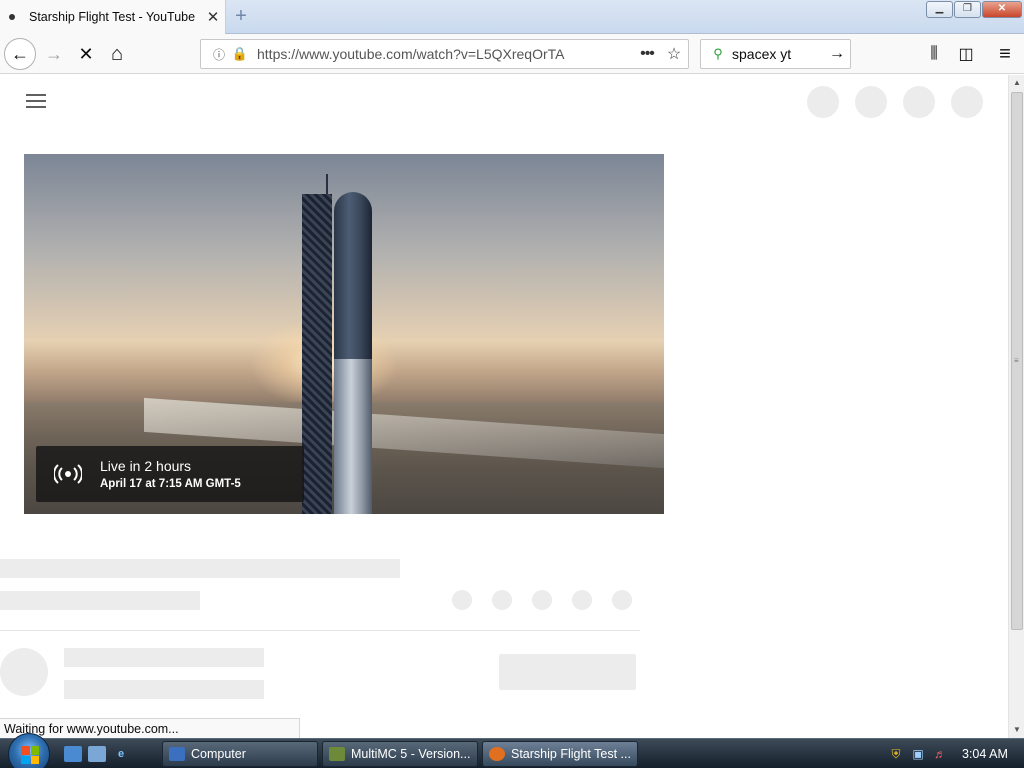  I want to click on show-desktop-icon, so click(73, 754).